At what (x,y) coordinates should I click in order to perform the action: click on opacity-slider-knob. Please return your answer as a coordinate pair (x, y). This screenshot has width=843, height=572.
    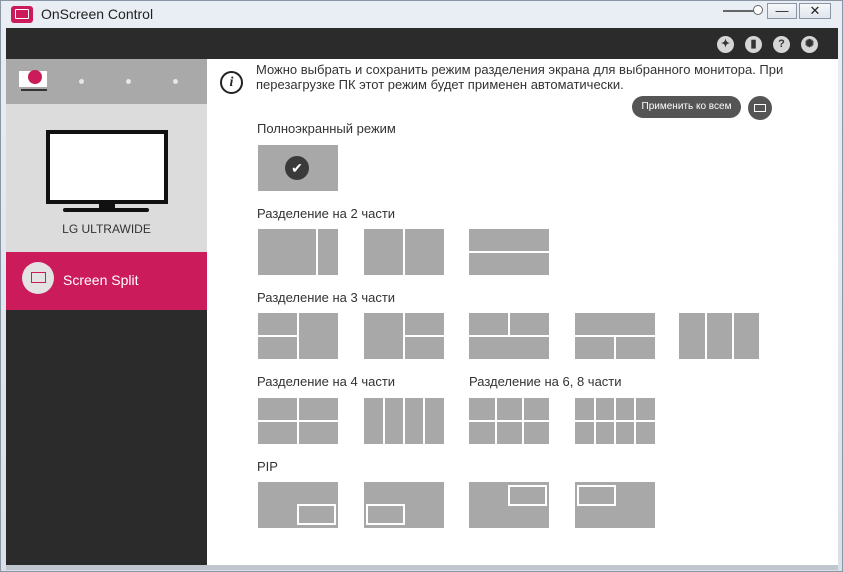
    Looking at the image, I should click on (758, 10).